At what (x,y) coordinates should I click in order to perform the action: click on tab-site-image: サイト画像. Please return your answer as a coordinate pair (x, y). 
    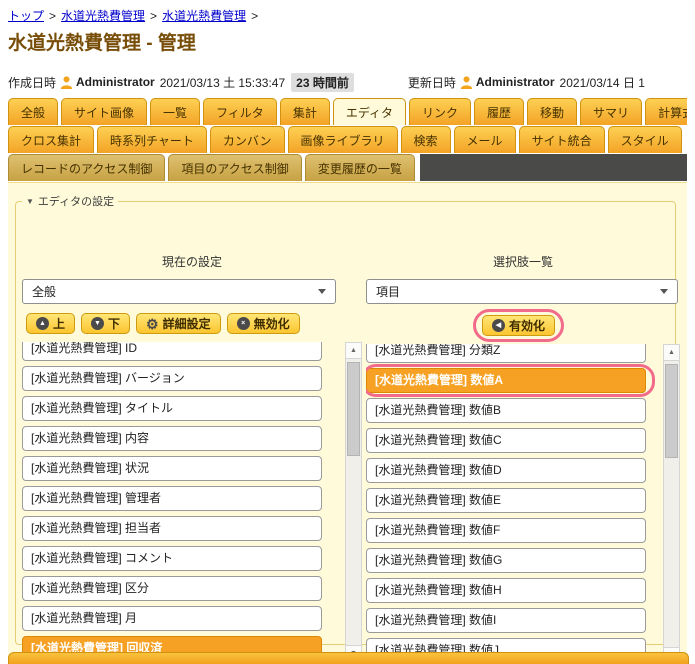
    Looking at the image, I should click on (104, 111).